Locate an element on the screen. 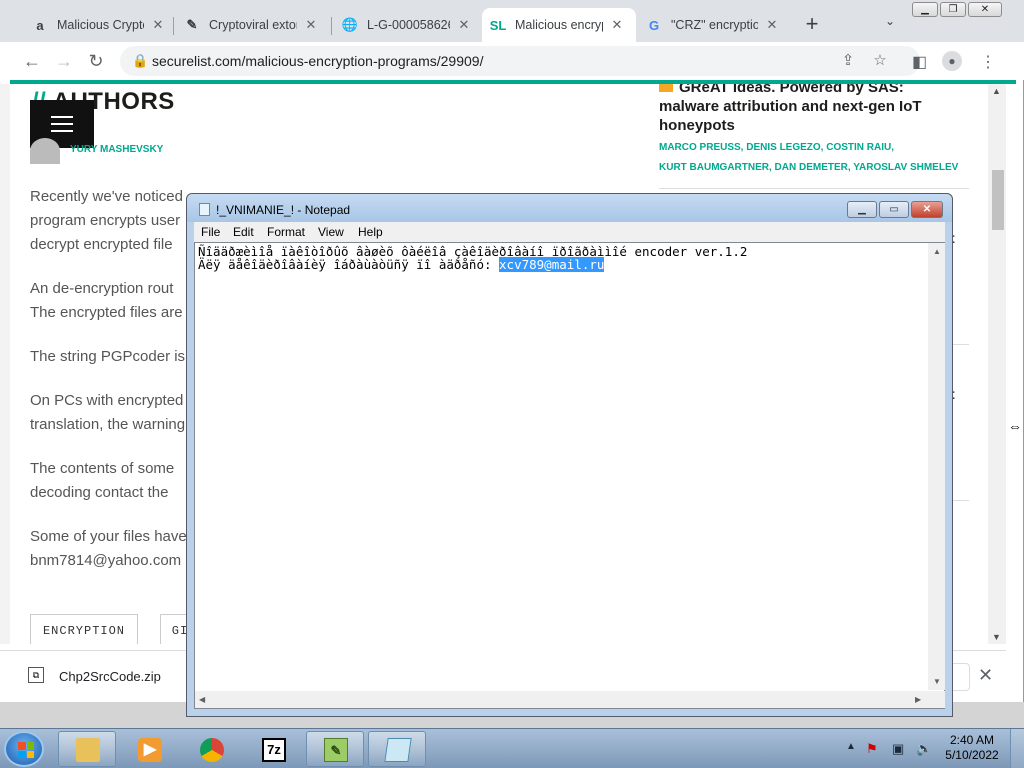 The width and height of the screenshot is (1024, 768). securelist-icon: SL is located at coordinates (498, 25).